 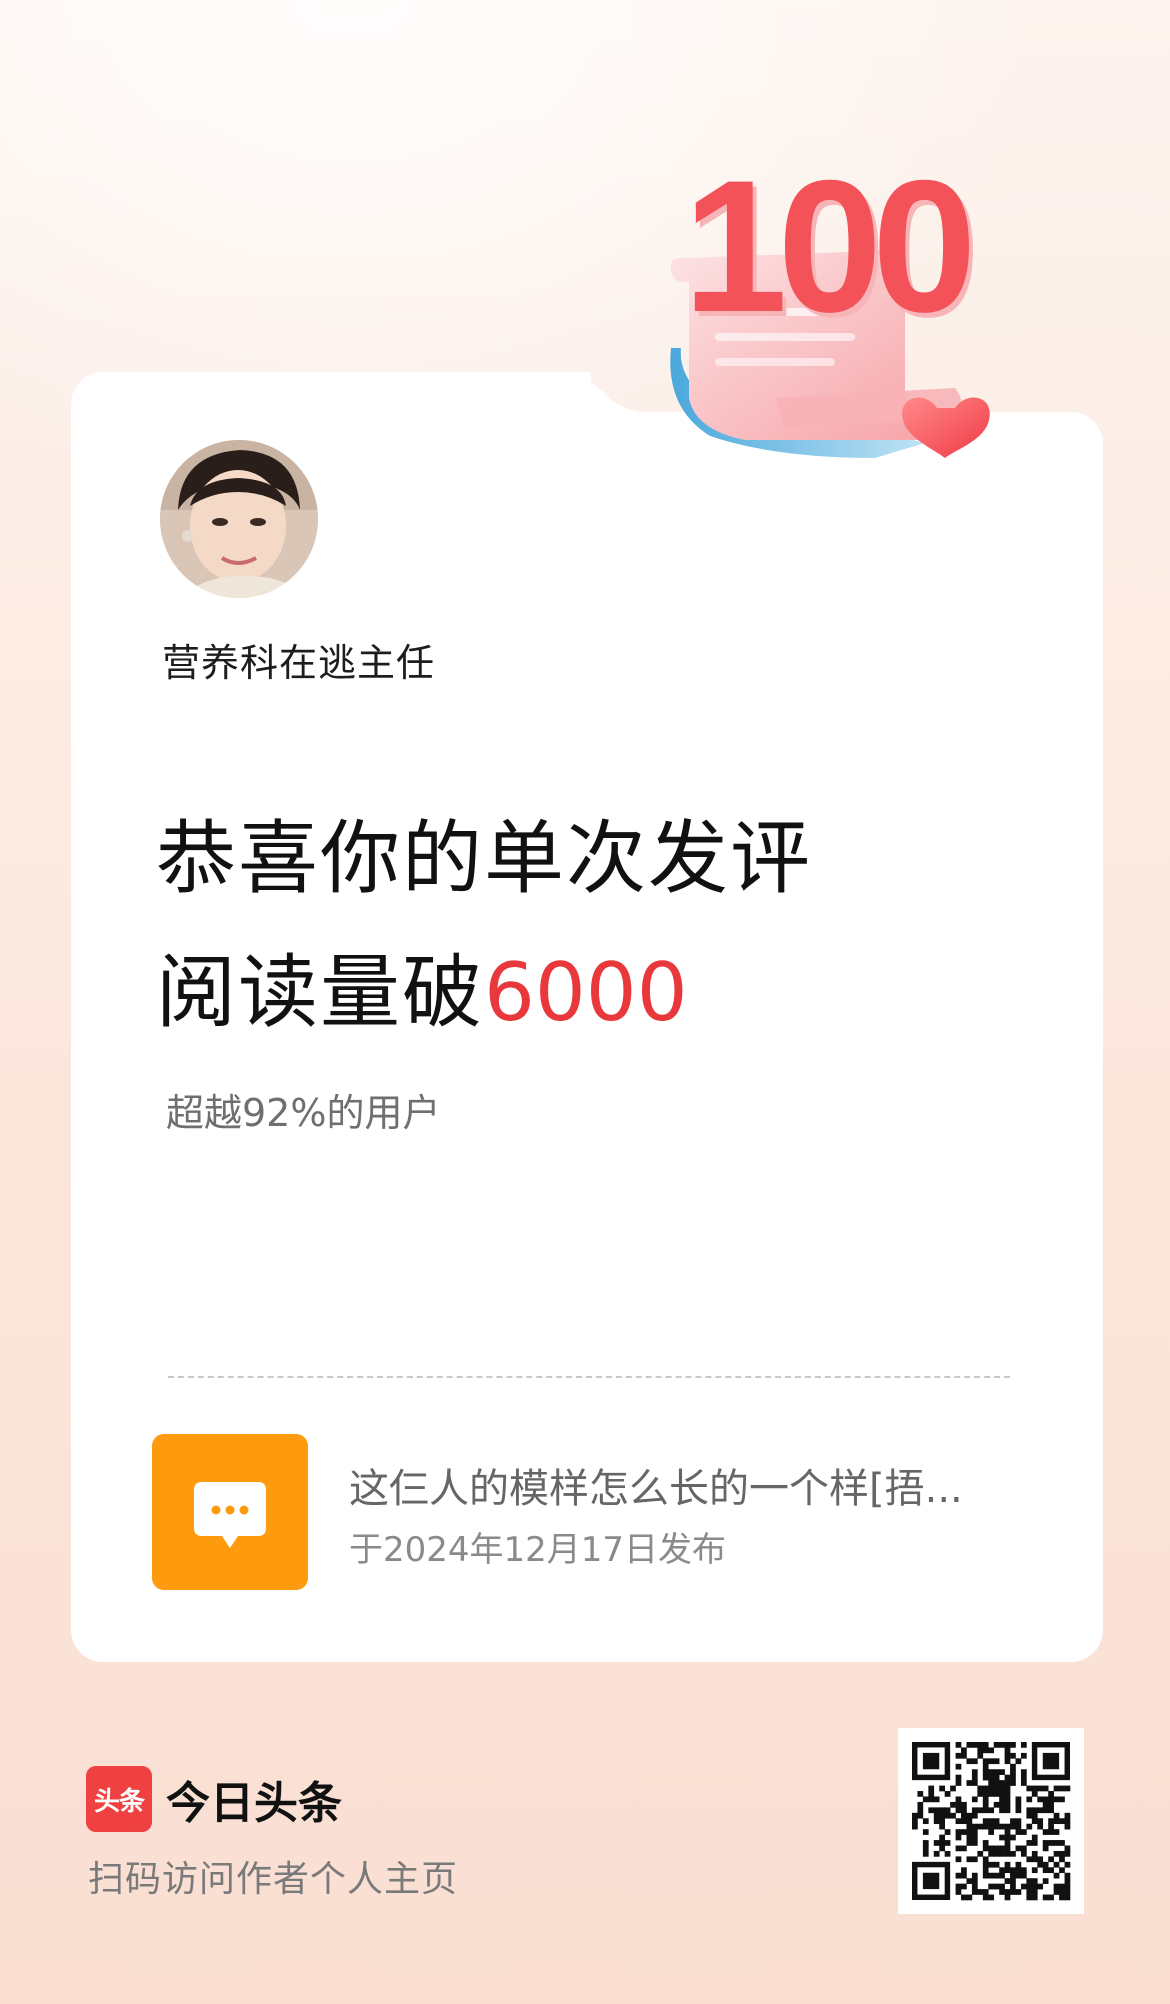 I want to click on dashed-divider, so click(x=589, y=1377).